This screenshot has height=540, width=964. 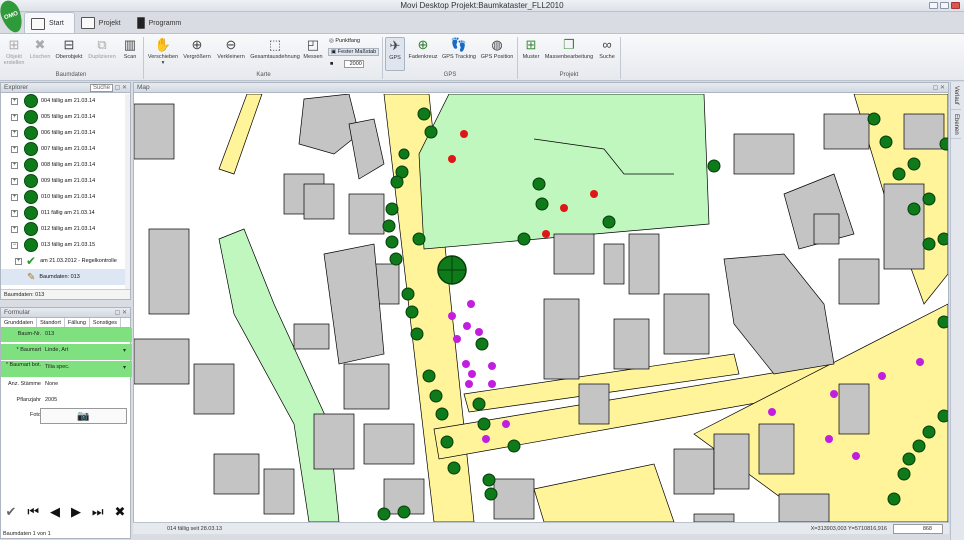 I want to click on tree-item: +005 fällig am 21.03.14, so click(x=65, y=117).